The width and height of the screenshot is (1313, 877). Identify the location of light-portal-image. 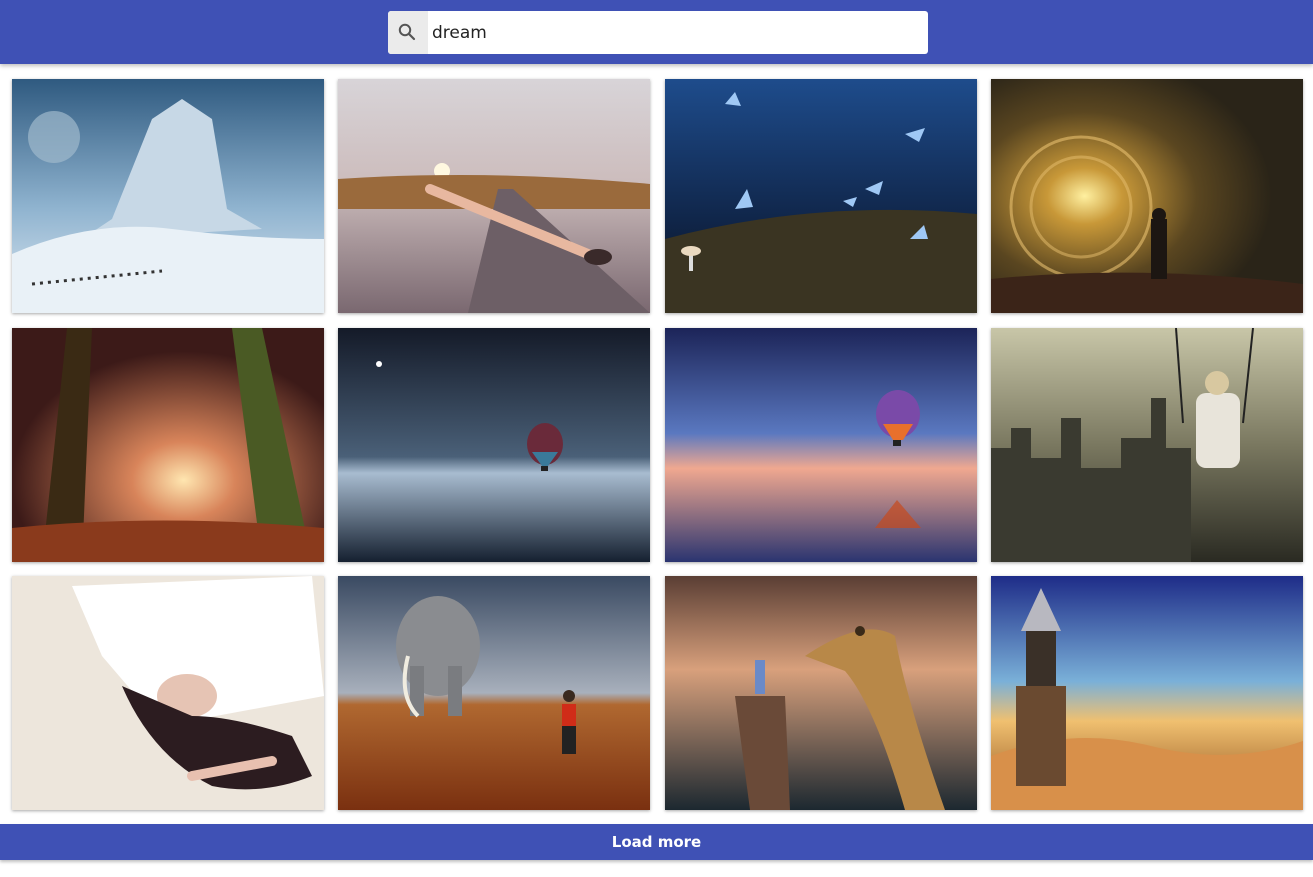
(1147, 196).